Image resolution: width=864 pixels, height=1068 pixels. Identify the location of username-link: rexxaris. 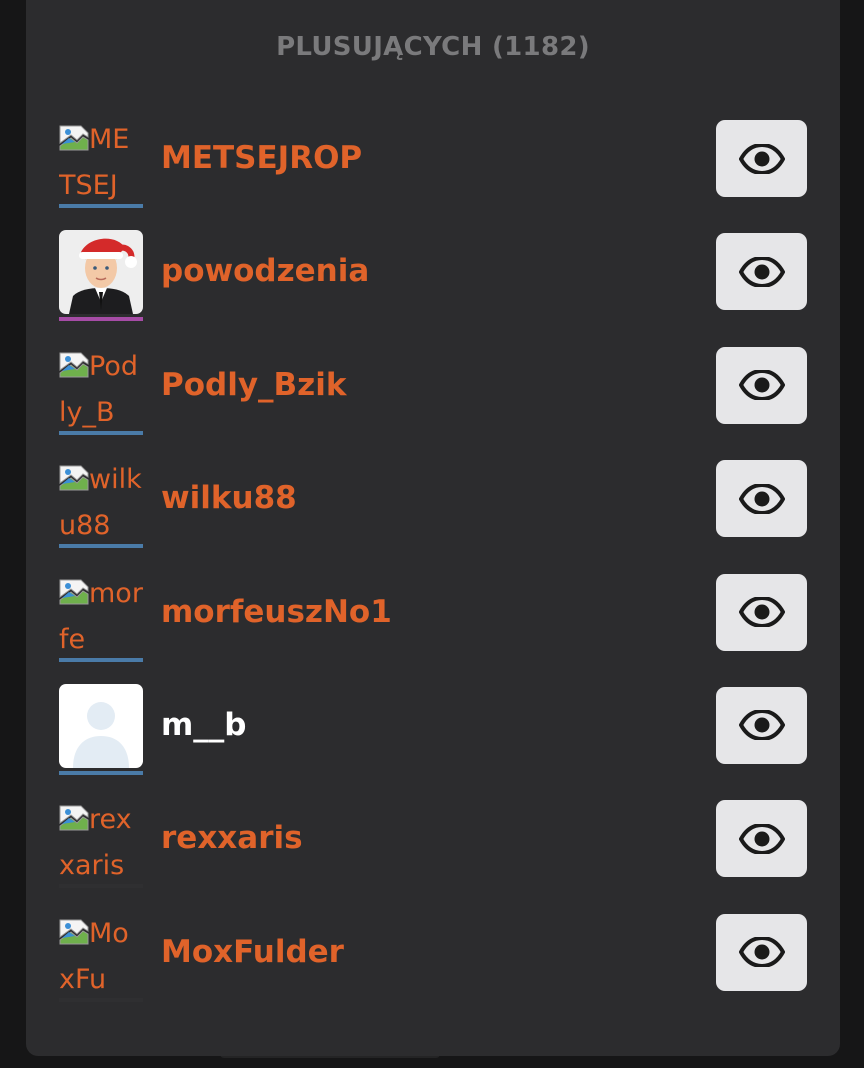
(232, 838).